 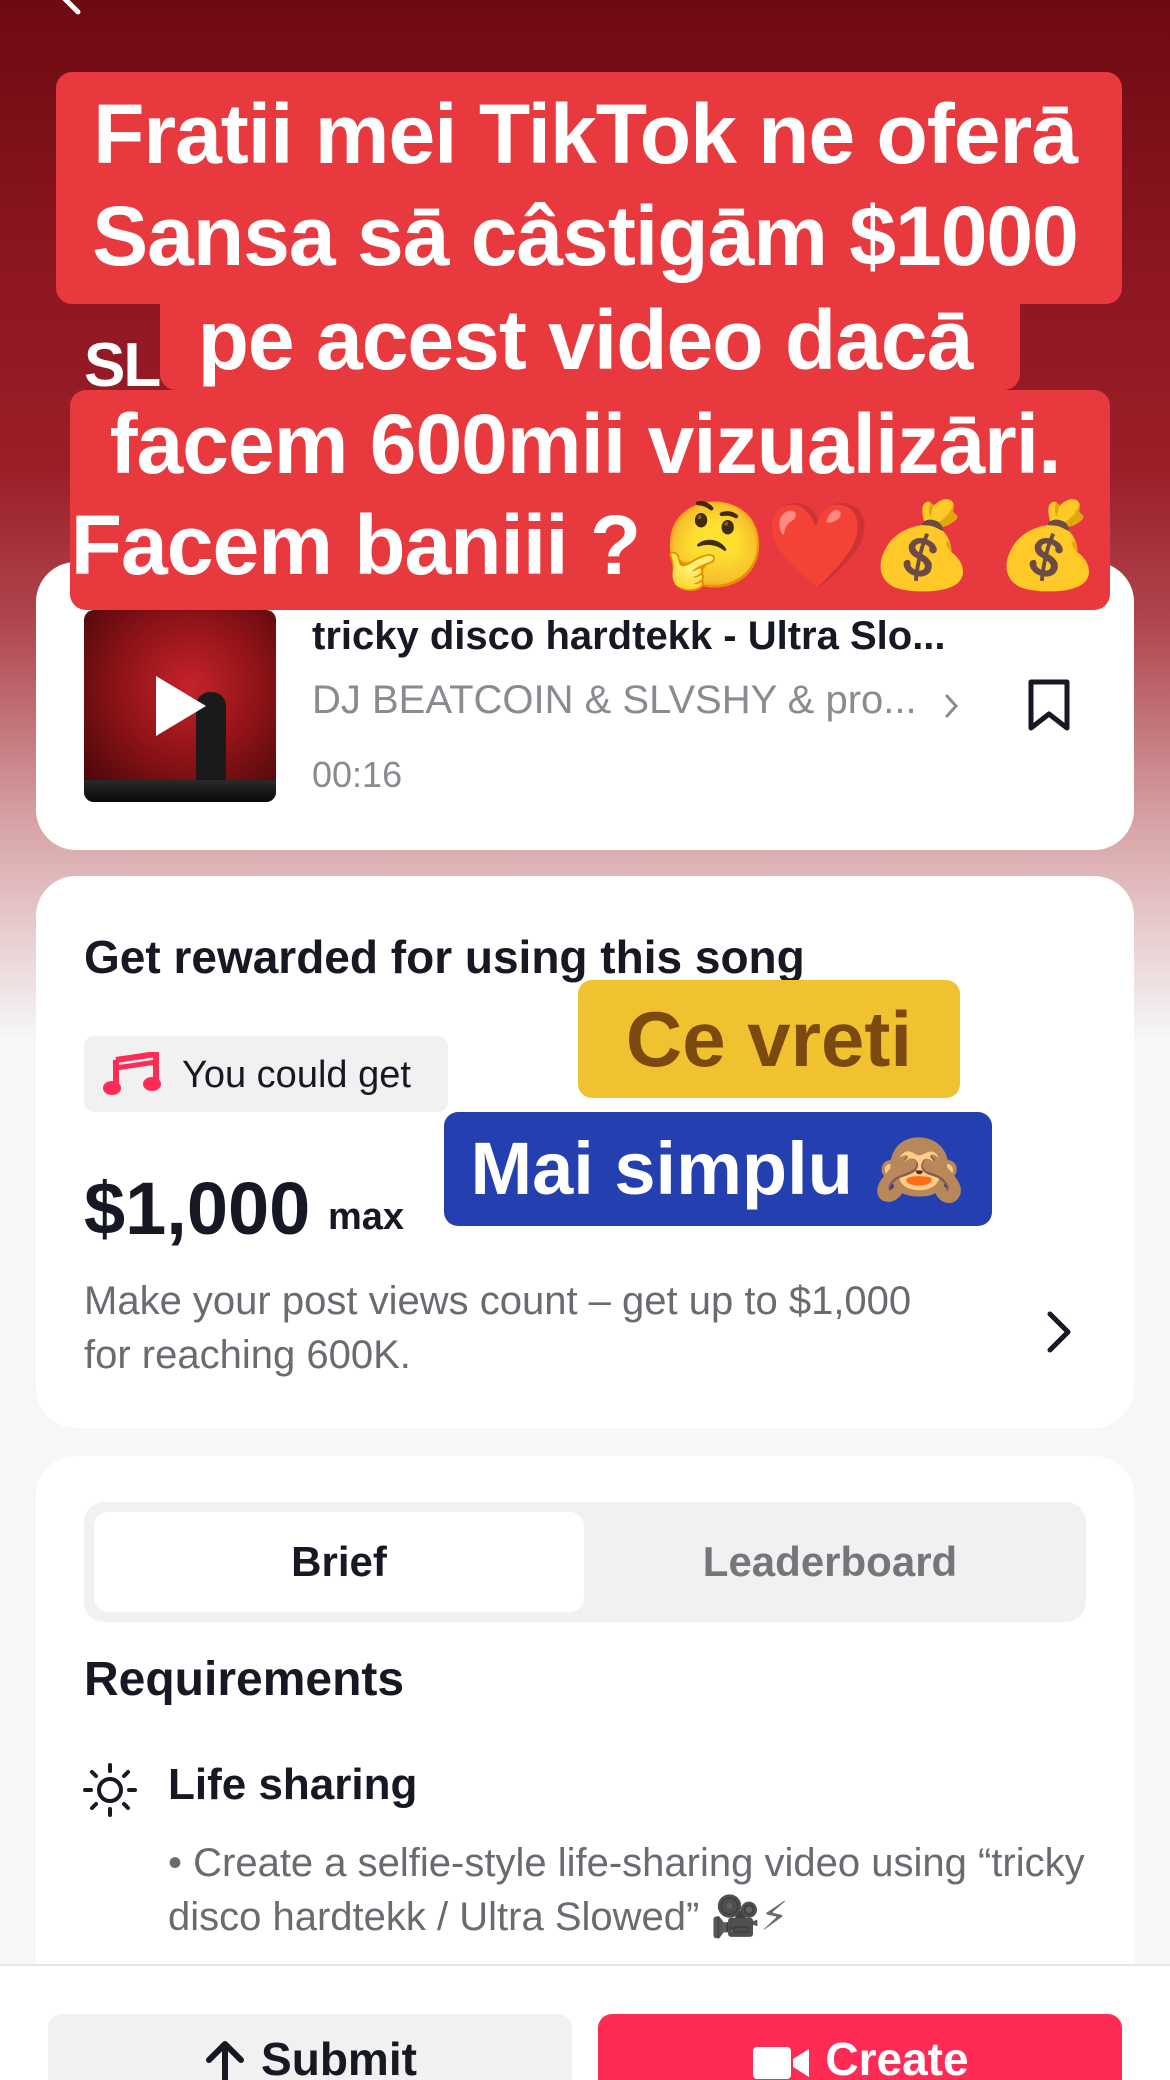 I want to click on tab-bar: Brief Leaderboard, so click(x=585, y=1562).